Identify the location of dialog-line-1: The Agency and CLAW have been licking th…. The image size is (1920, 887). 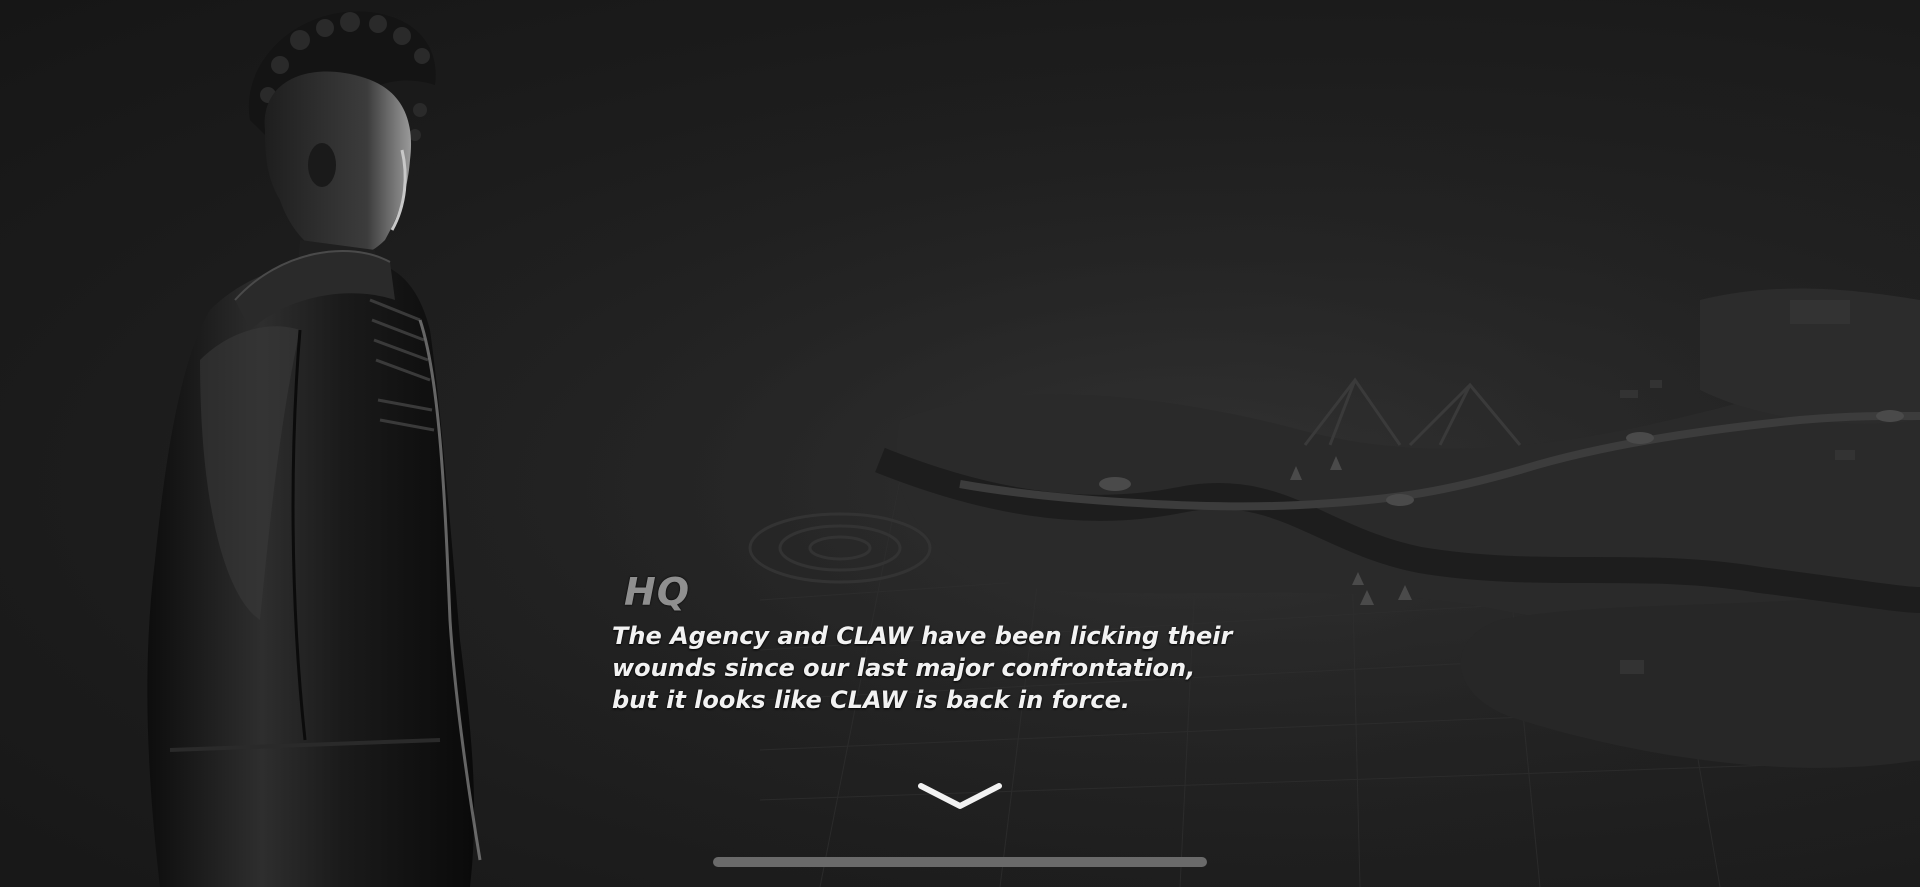
(922, 636).